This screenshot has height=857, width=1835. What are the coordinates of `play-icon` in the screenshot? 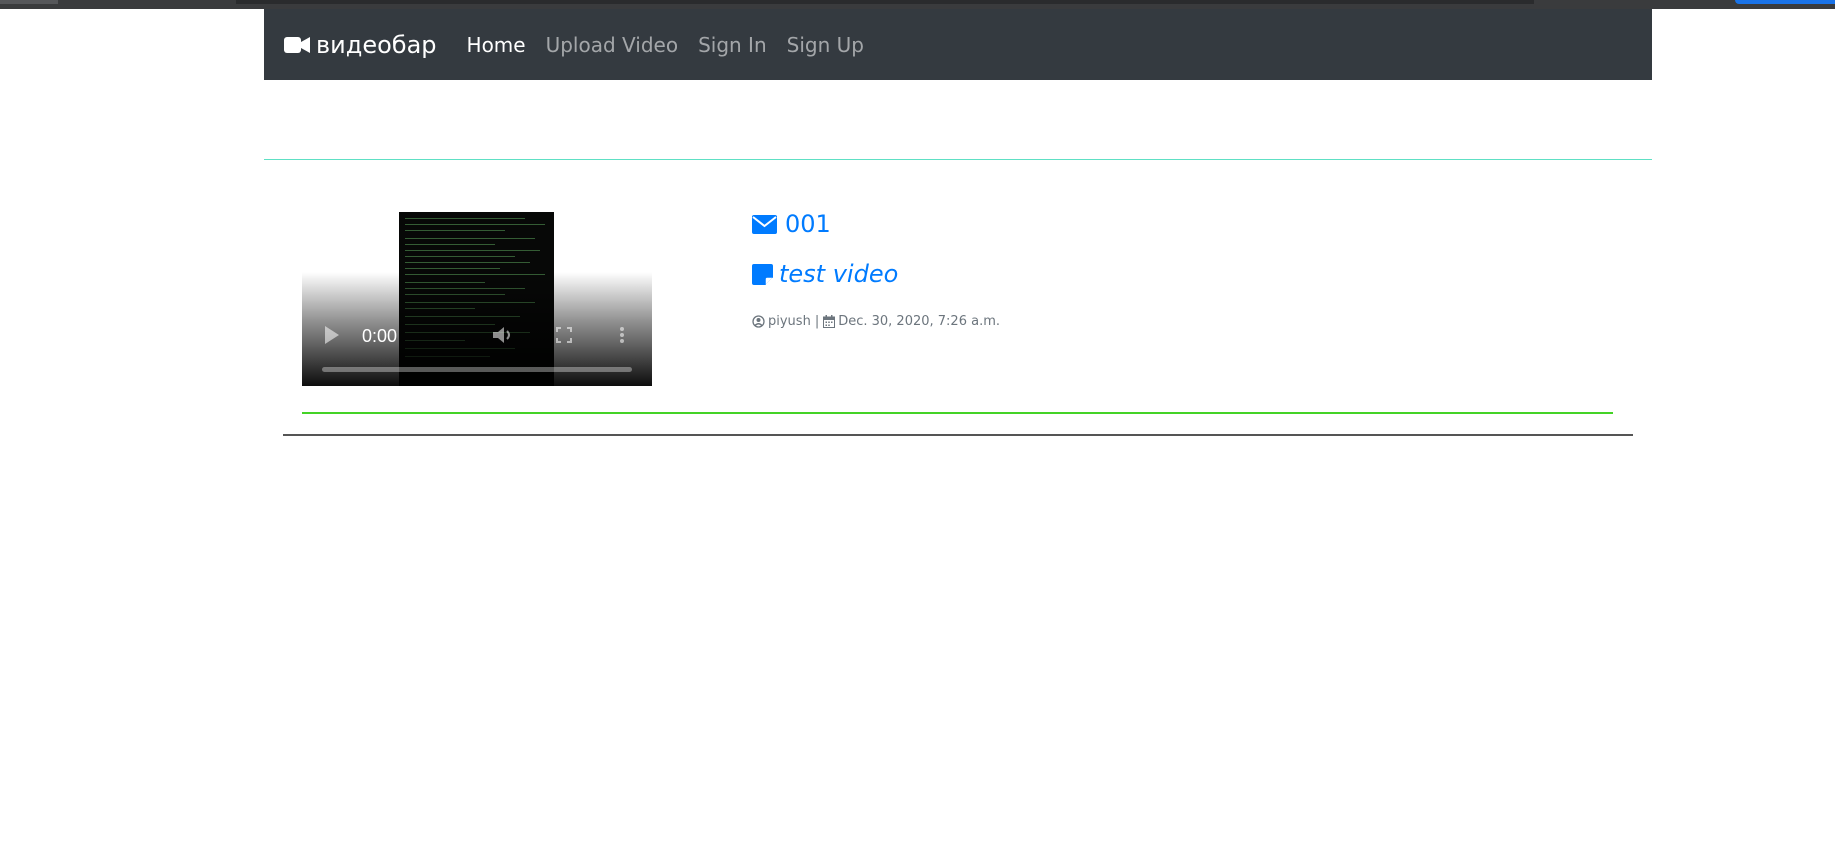 It's located at (332, 335).